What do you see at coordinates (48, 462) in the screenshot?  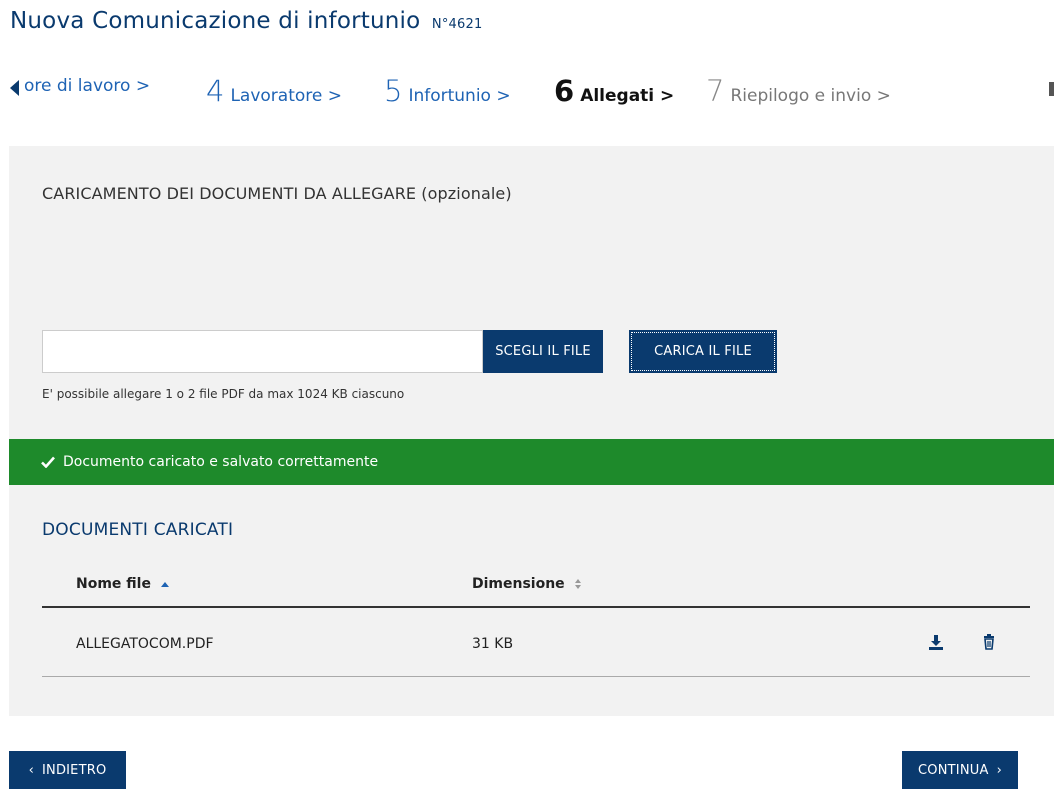 I see `check-icon` at bounding box center [48, 462].